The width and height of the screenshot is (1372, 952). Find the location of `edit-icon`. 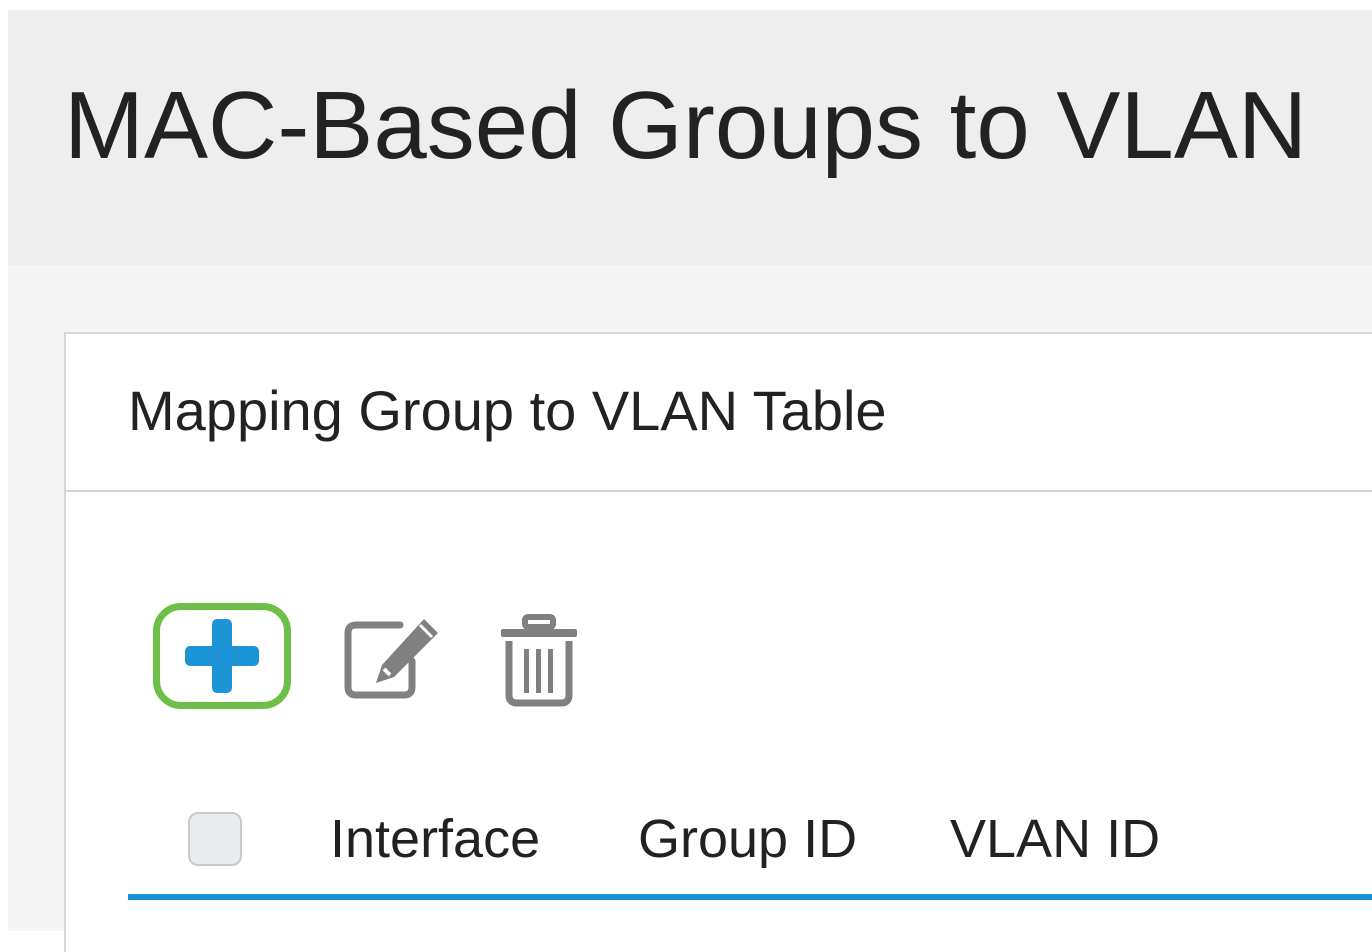

edit-icon is located at coordinates (391, 659).